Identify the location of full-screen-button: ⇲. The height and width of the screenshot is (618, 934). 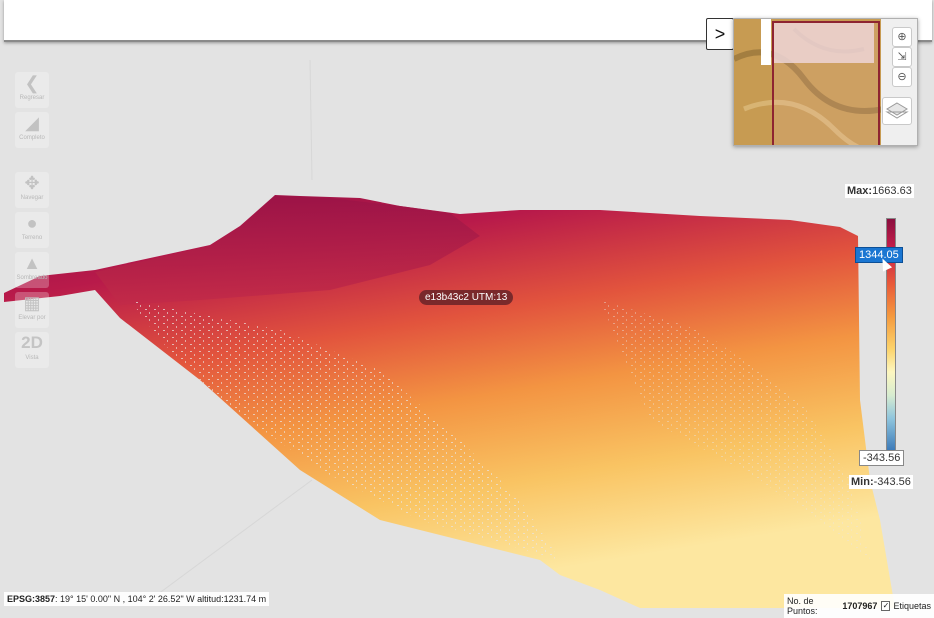
(902, 57).